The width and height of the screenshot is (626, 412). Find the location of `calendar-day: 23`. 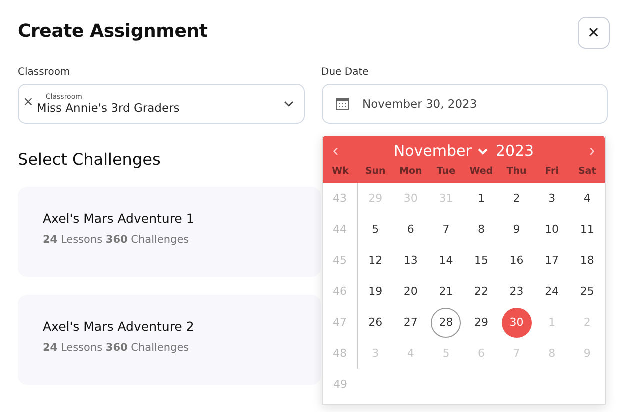

calendar-day: 23 is located at coordinates (517, 291).